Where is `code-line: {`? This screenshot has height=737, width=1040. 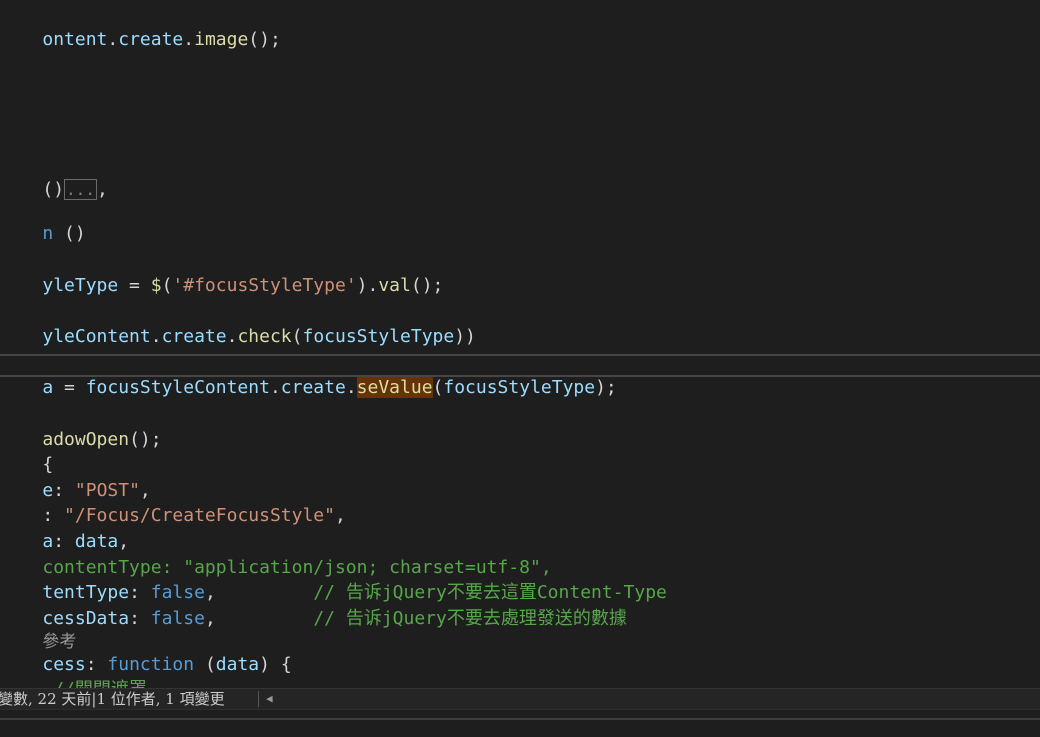
code-line: { is located at coordinates (26, 453).